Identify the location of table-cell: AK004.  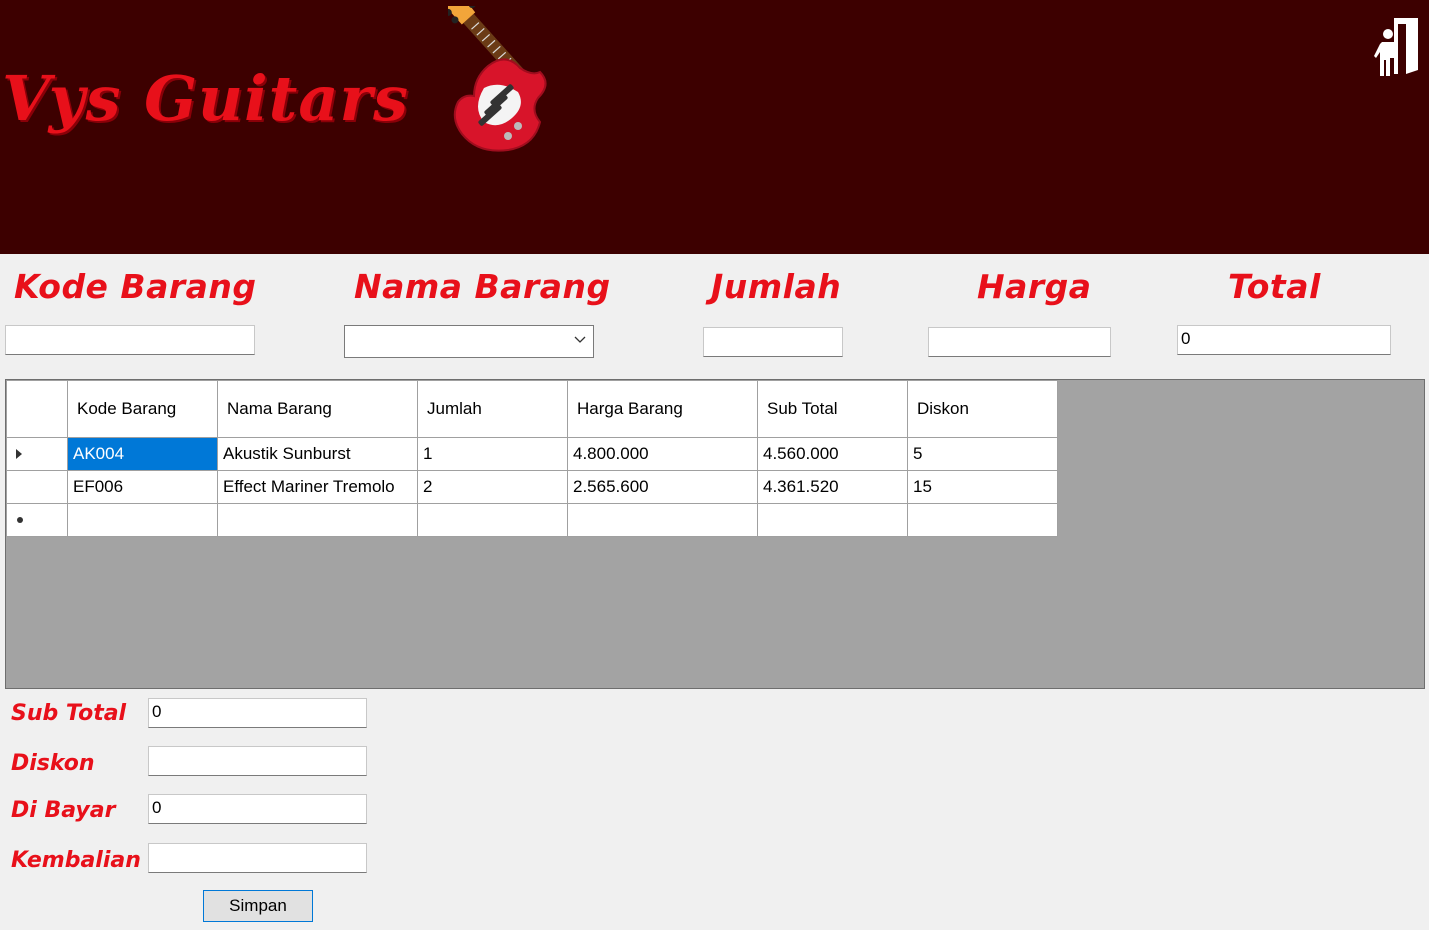
(142, 454).